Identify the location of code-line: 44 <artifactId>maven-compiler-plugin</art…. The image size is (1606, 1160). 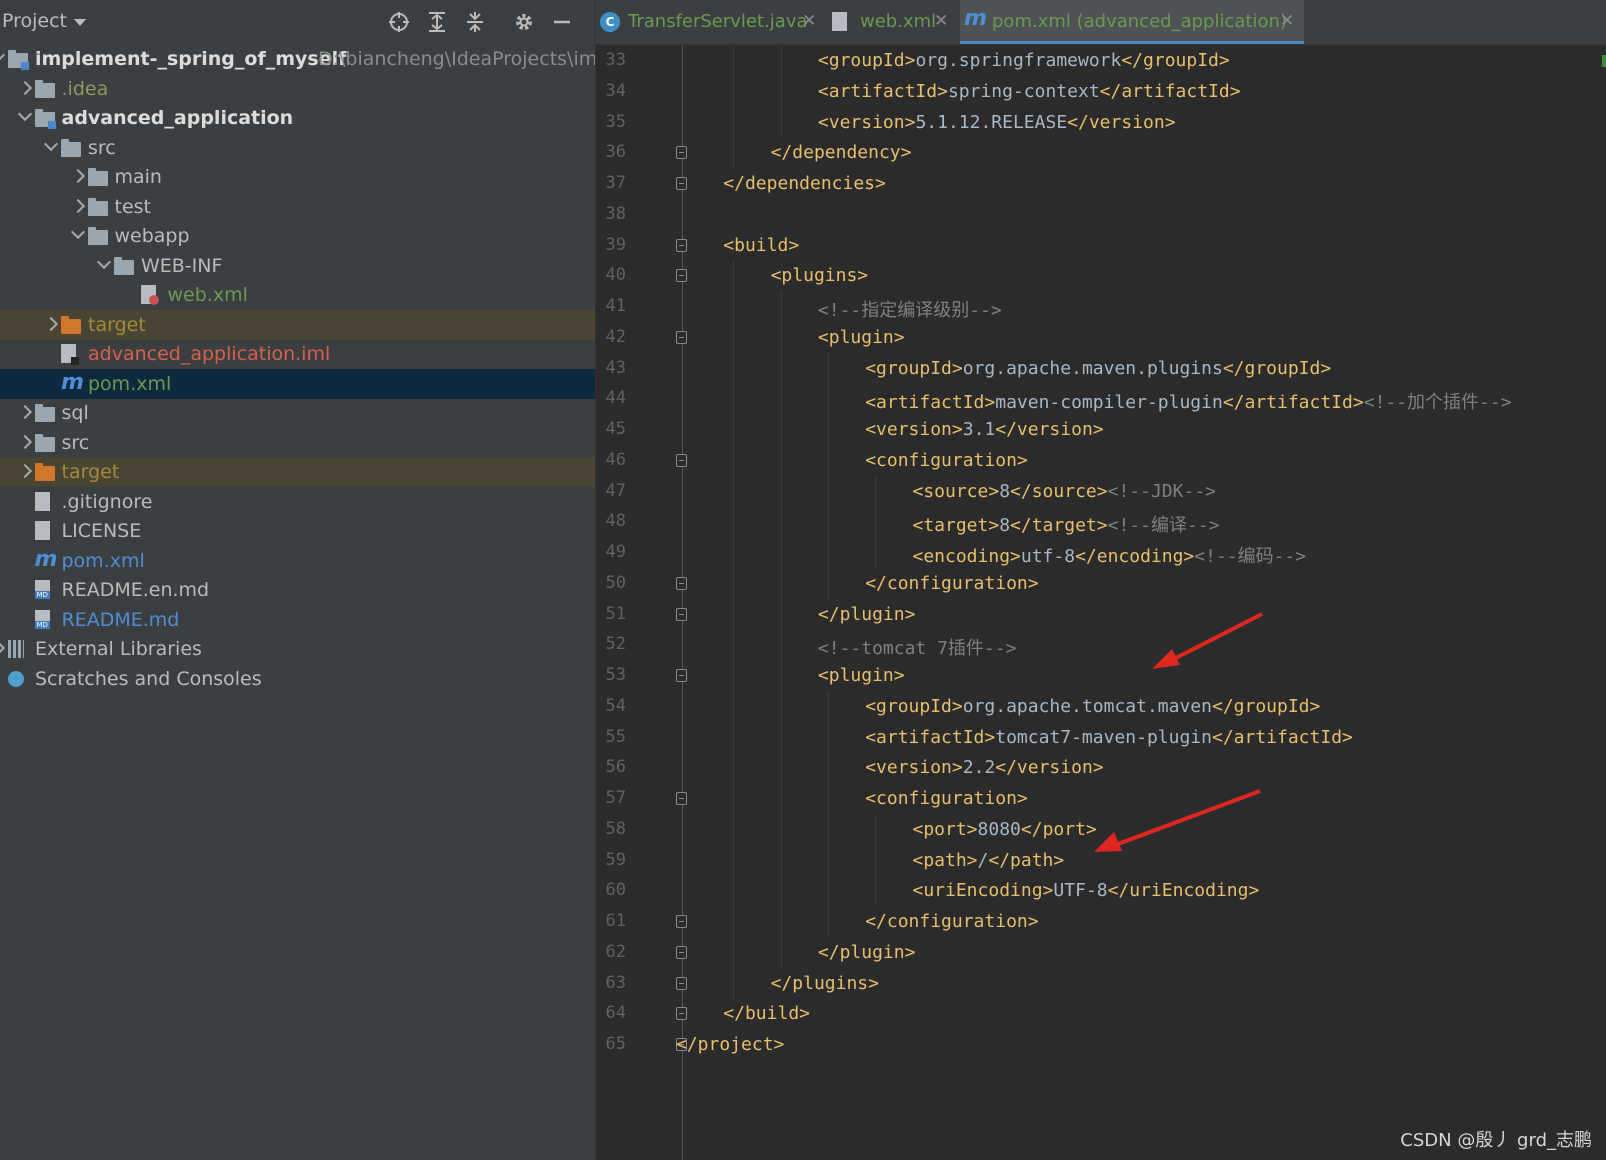
(1101, 399).